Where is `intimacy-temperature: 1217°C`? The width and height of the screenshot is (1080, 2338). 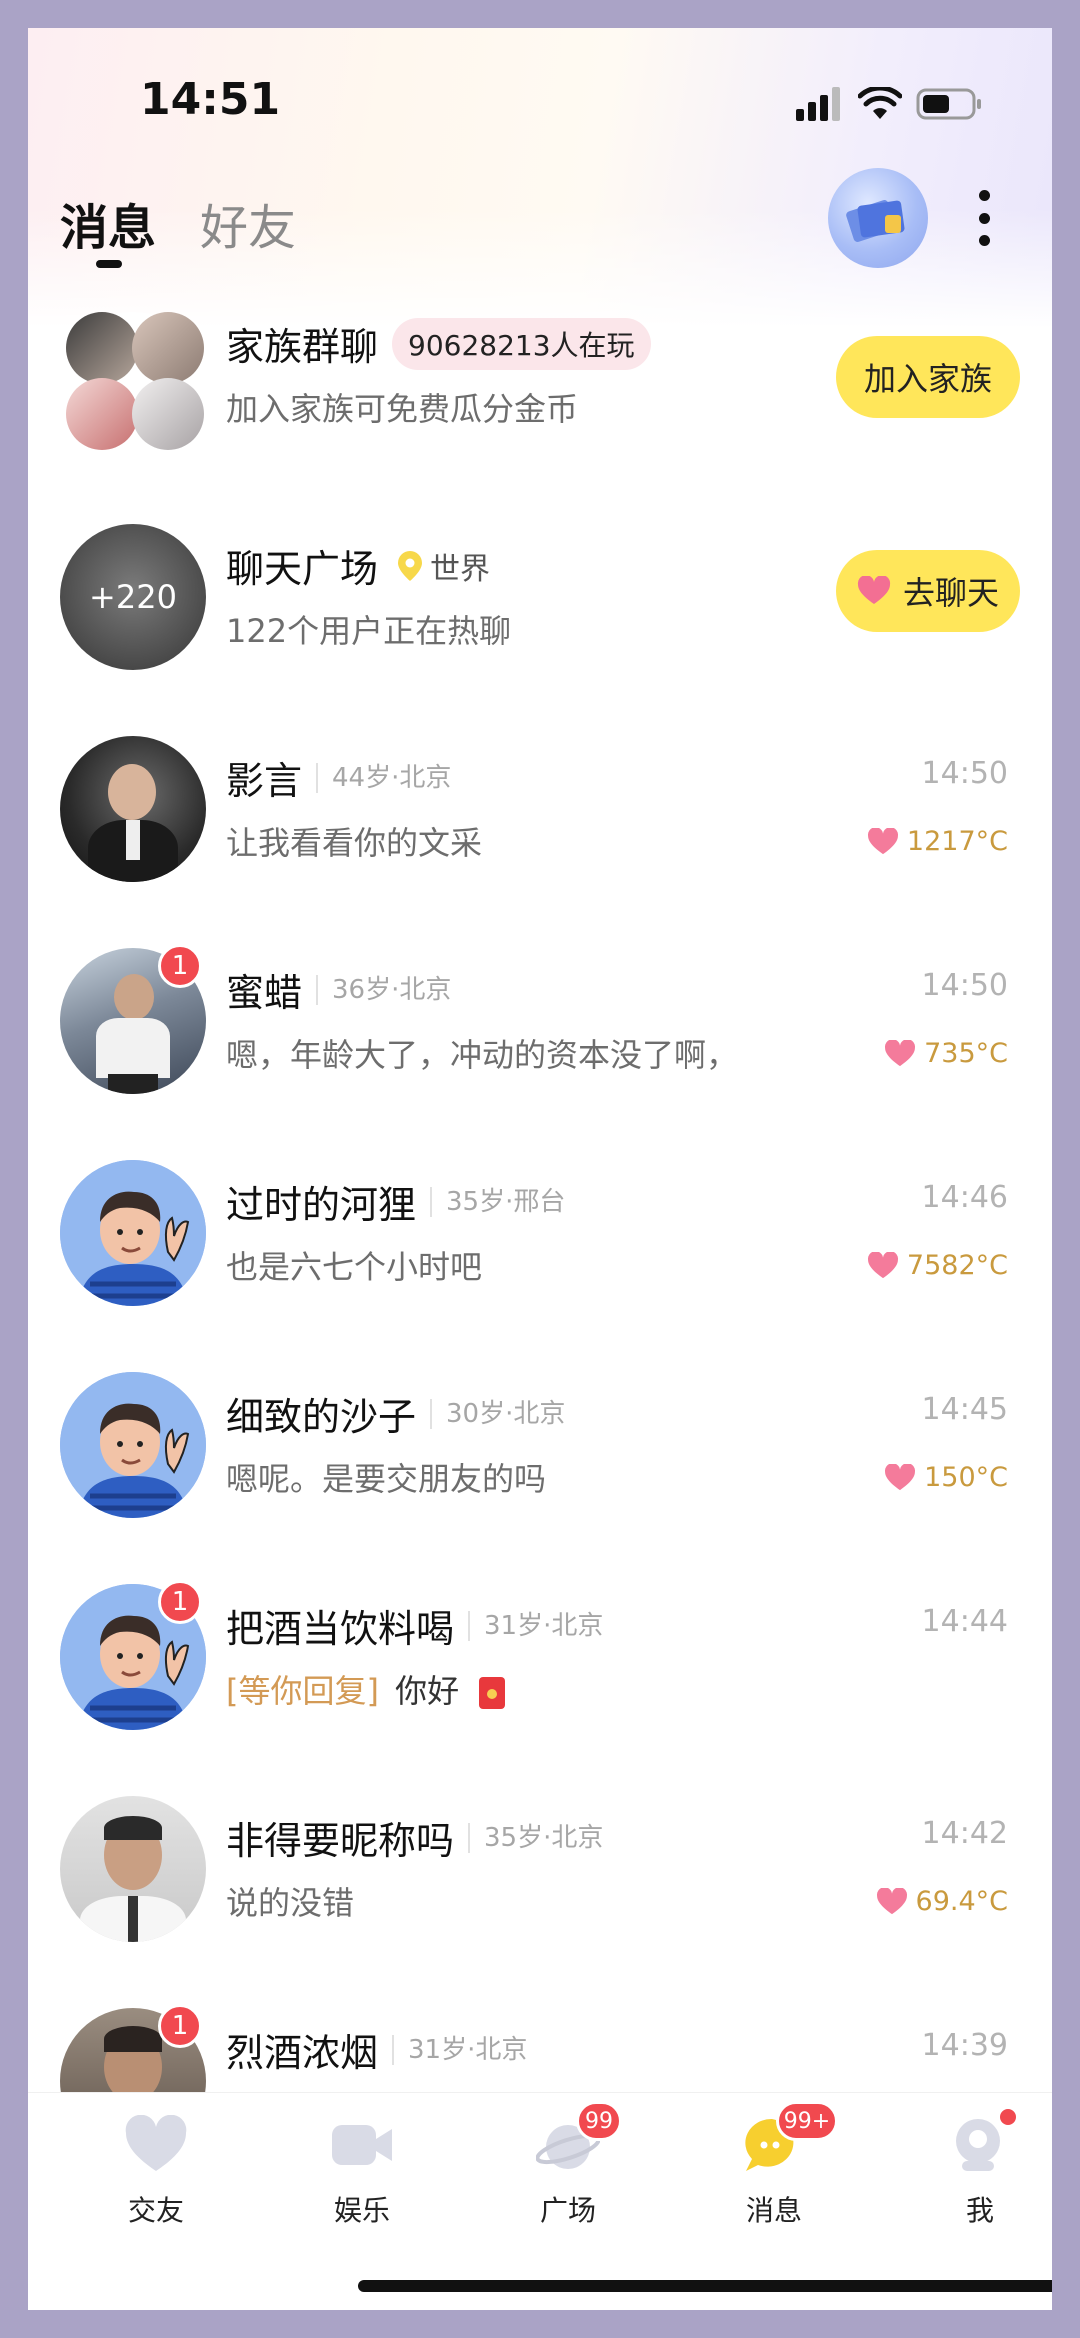
intimacy-temperature: 1217°C is located at coordinates (937, 841).